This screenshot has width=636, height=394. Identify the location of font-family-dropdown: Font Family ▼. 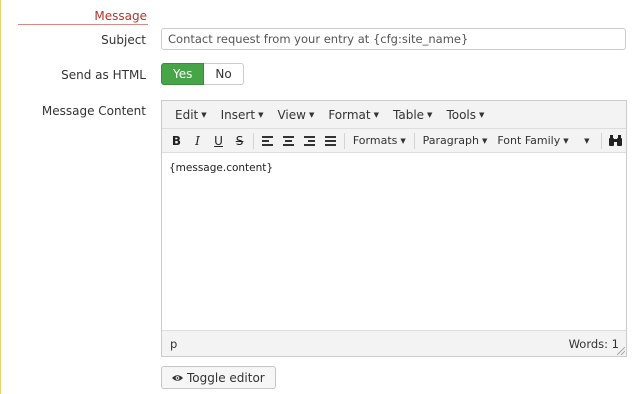
(532, 140).